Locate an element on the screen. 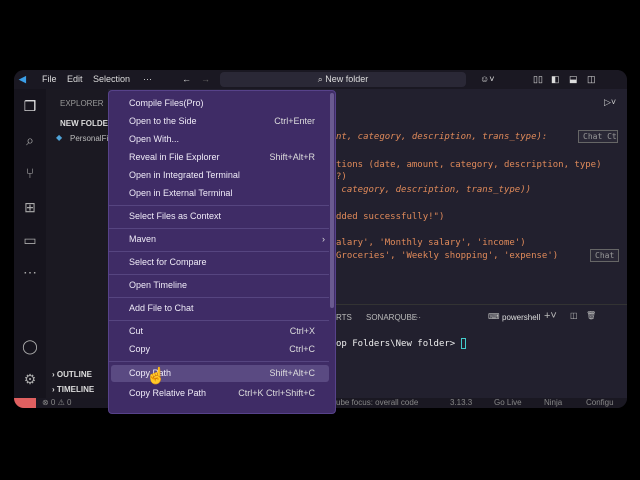  menu-label: Open in Integrated Terminal is located at coordinates (184, 175).